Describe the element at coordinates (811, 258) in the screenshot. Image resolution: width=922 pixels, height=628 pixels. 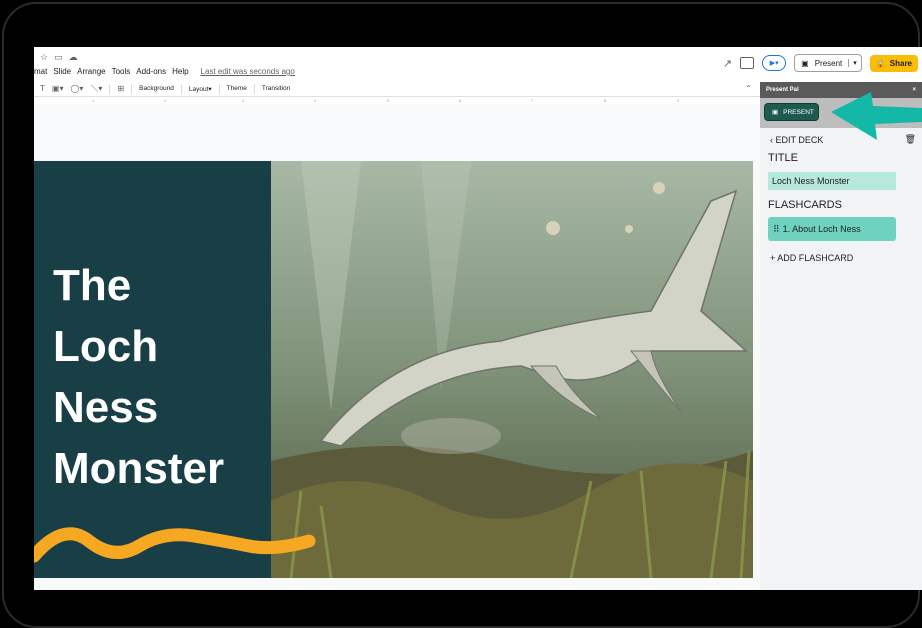
I see `add-flashcard-button: + ADD FLASHCARD` at that location.